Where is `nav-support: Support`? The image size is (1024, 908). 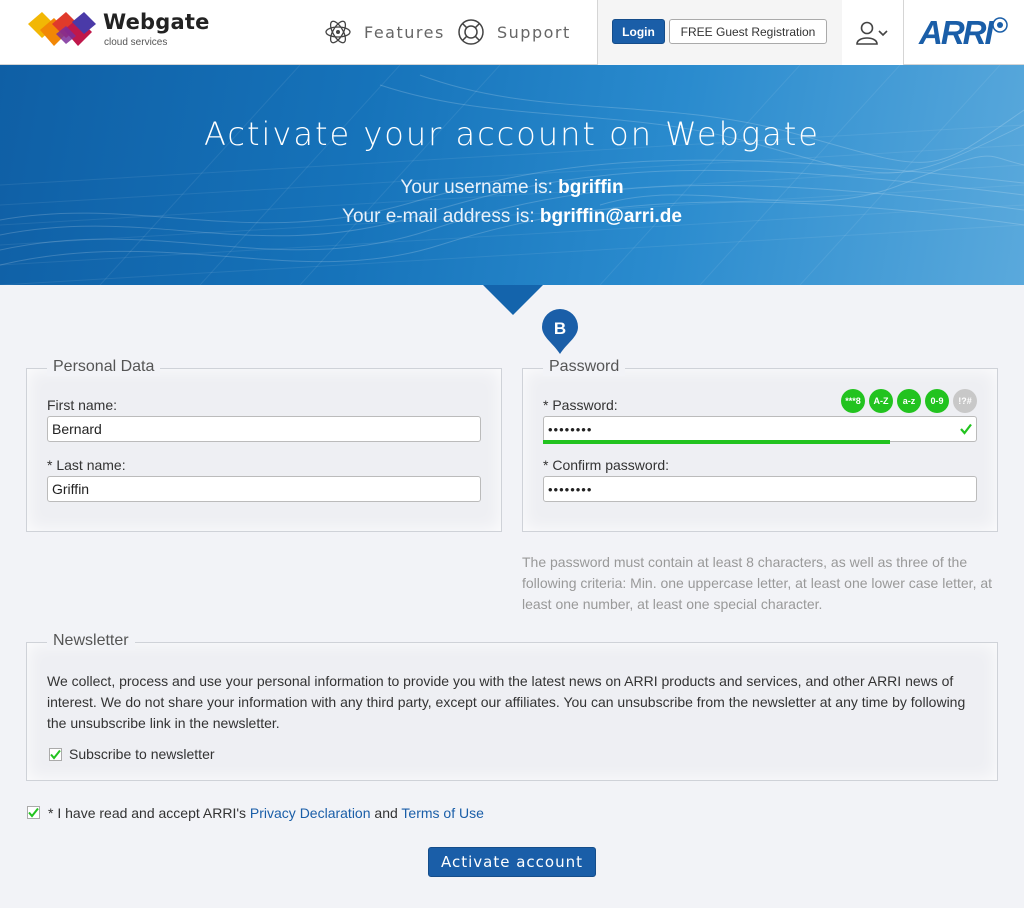 nav-support: Support is located at coordinates (514, 32).